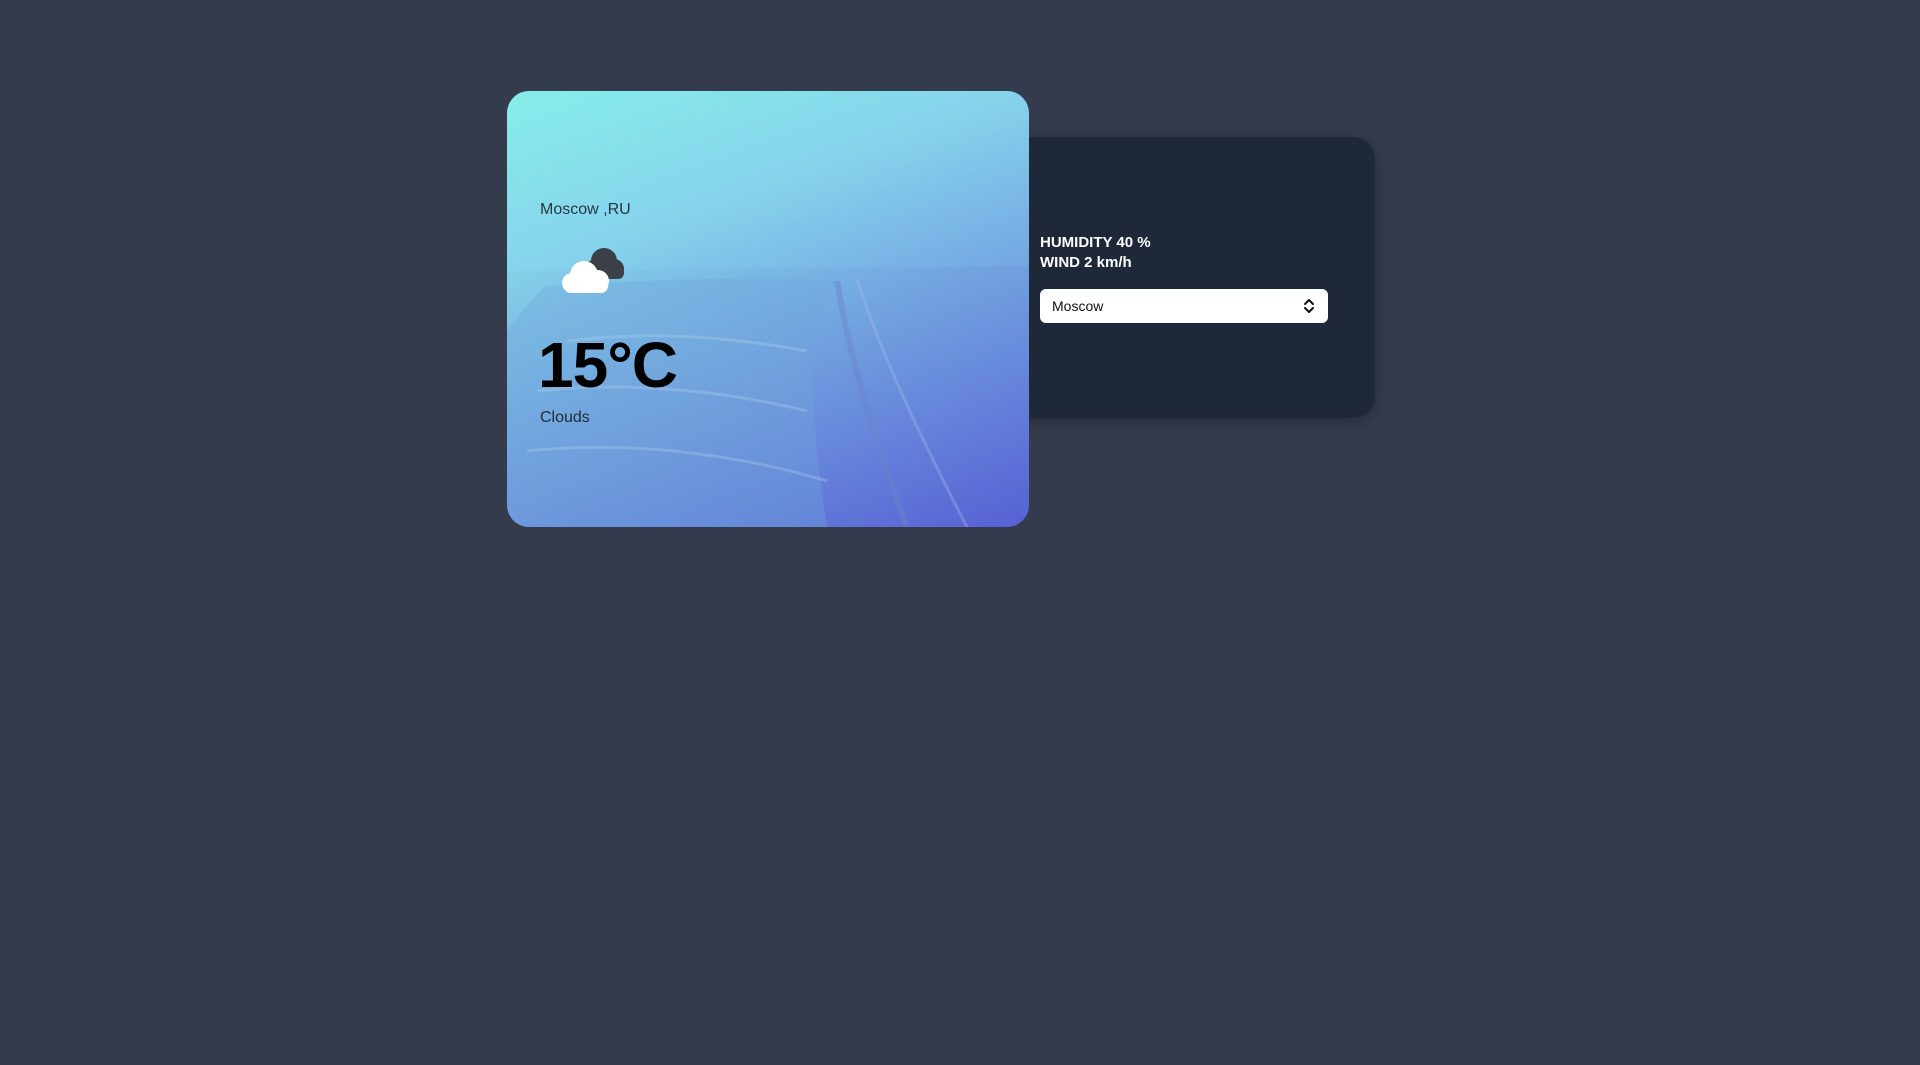 Image resolution: width=1920 pixels, height=1065 pixels. What do you see at coordinates (1095, 242) in the screenshot?
I see `humidity-readout: HUMIDITY 40 %` at bounding box center [1095, 242].